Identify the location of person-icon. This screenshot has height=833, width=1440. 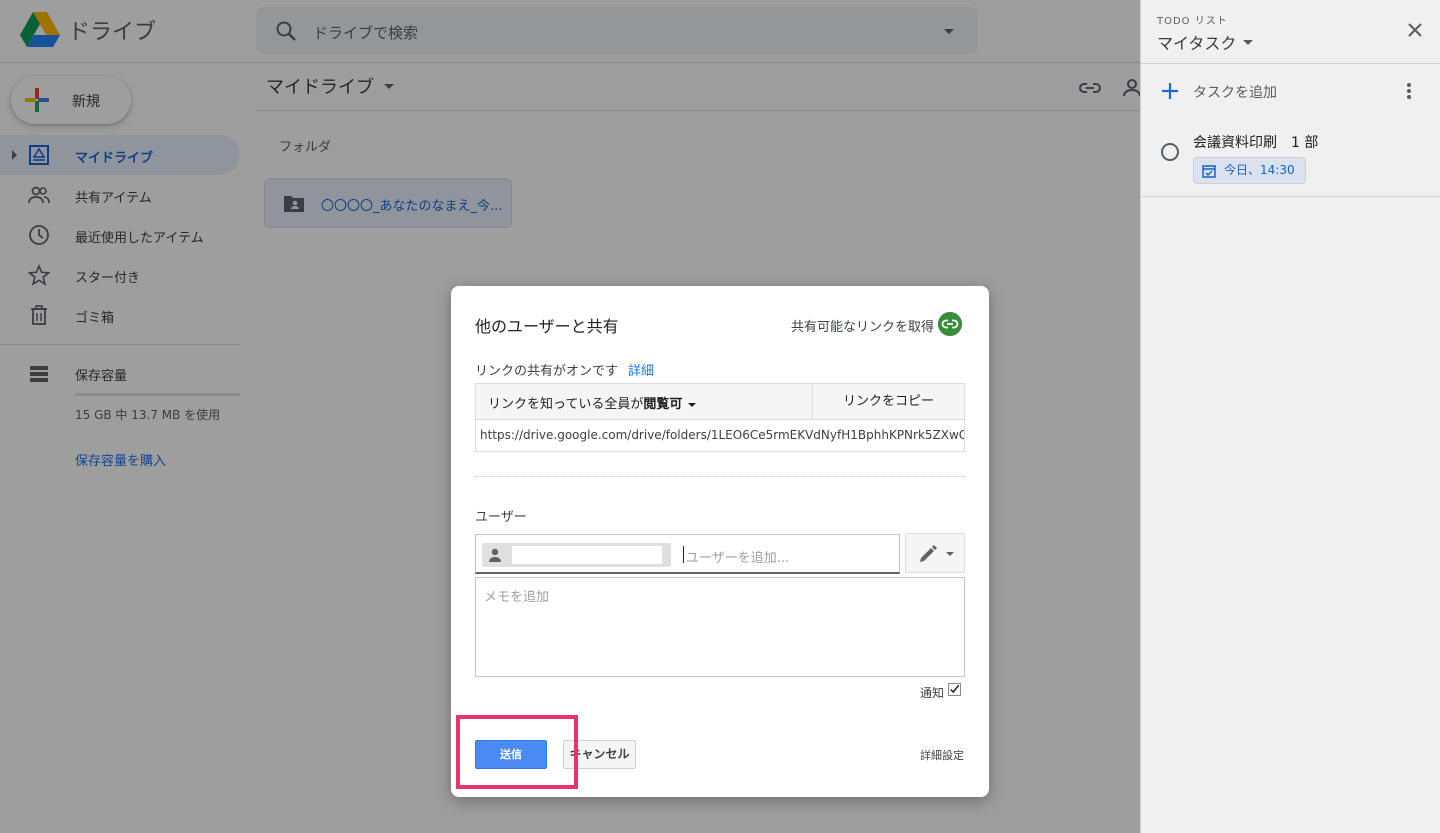
(495, 555).